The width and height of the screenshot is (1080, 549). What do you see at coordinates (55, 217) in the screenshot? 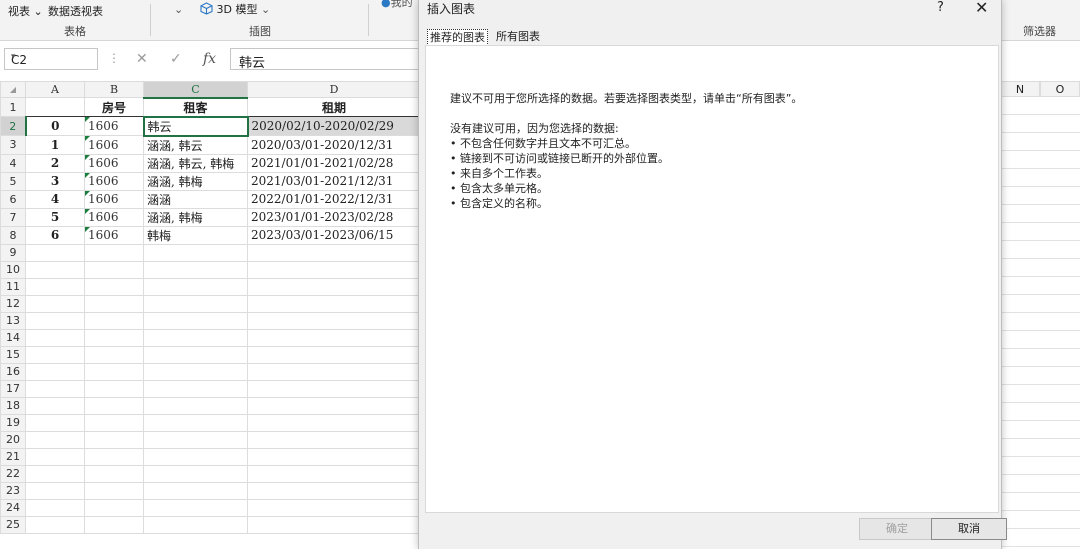
I see `index-cell: 5` at bounding box center [55, 217].